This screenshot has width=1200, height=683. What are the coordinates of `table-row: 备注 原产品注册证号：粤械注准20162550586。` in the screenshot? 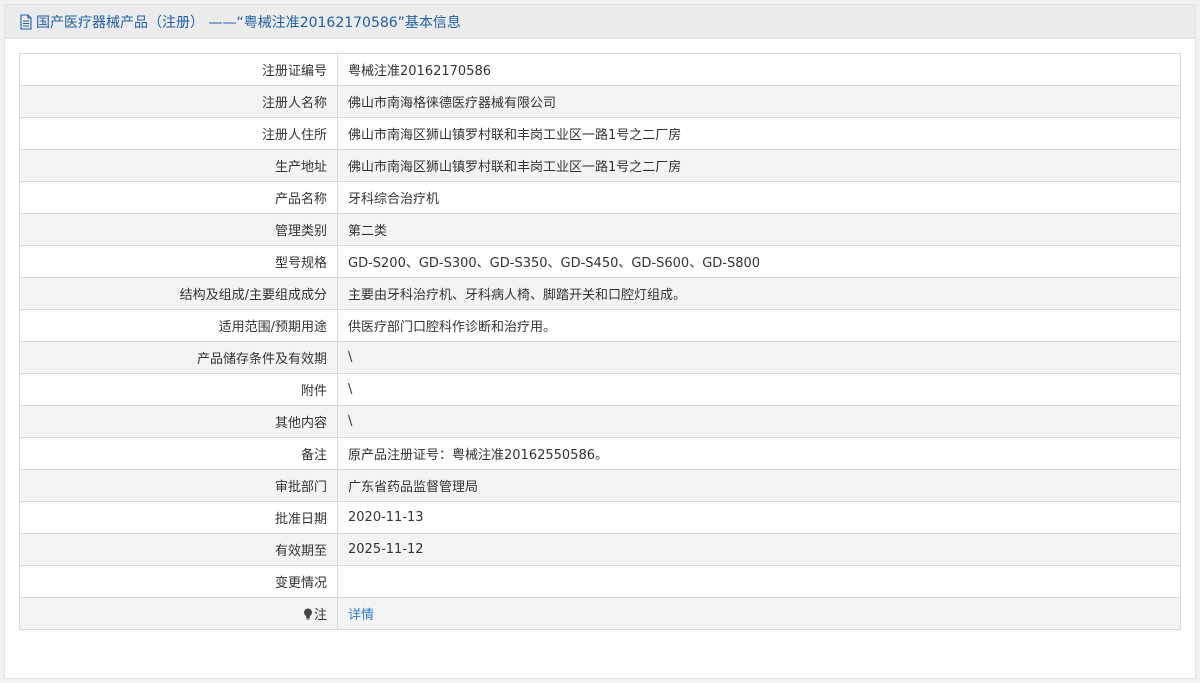 It's located at (600, 453).